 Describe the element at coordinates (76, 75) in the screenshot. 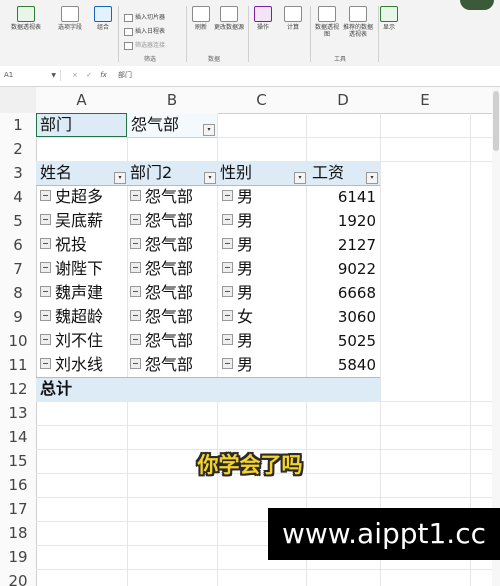

I see `cancel-icon: ×` at that location.